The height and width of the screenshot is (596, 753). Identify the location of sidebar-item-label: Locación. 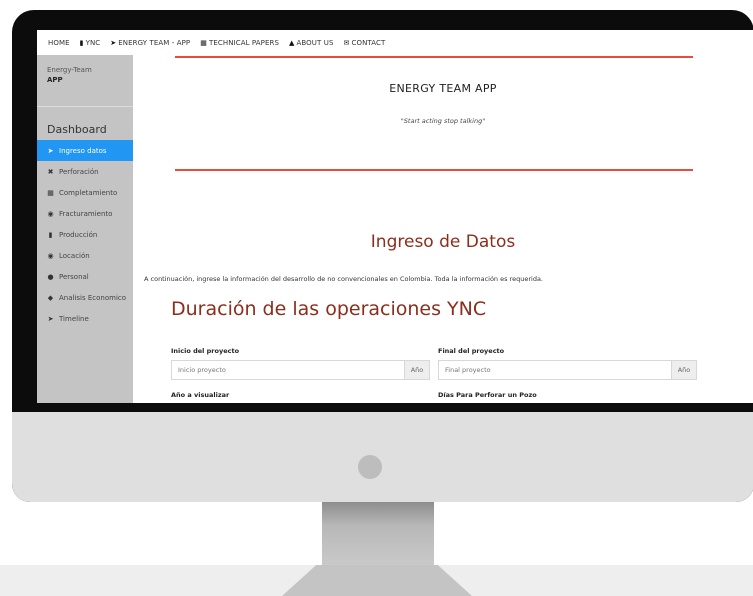
(74, 255).